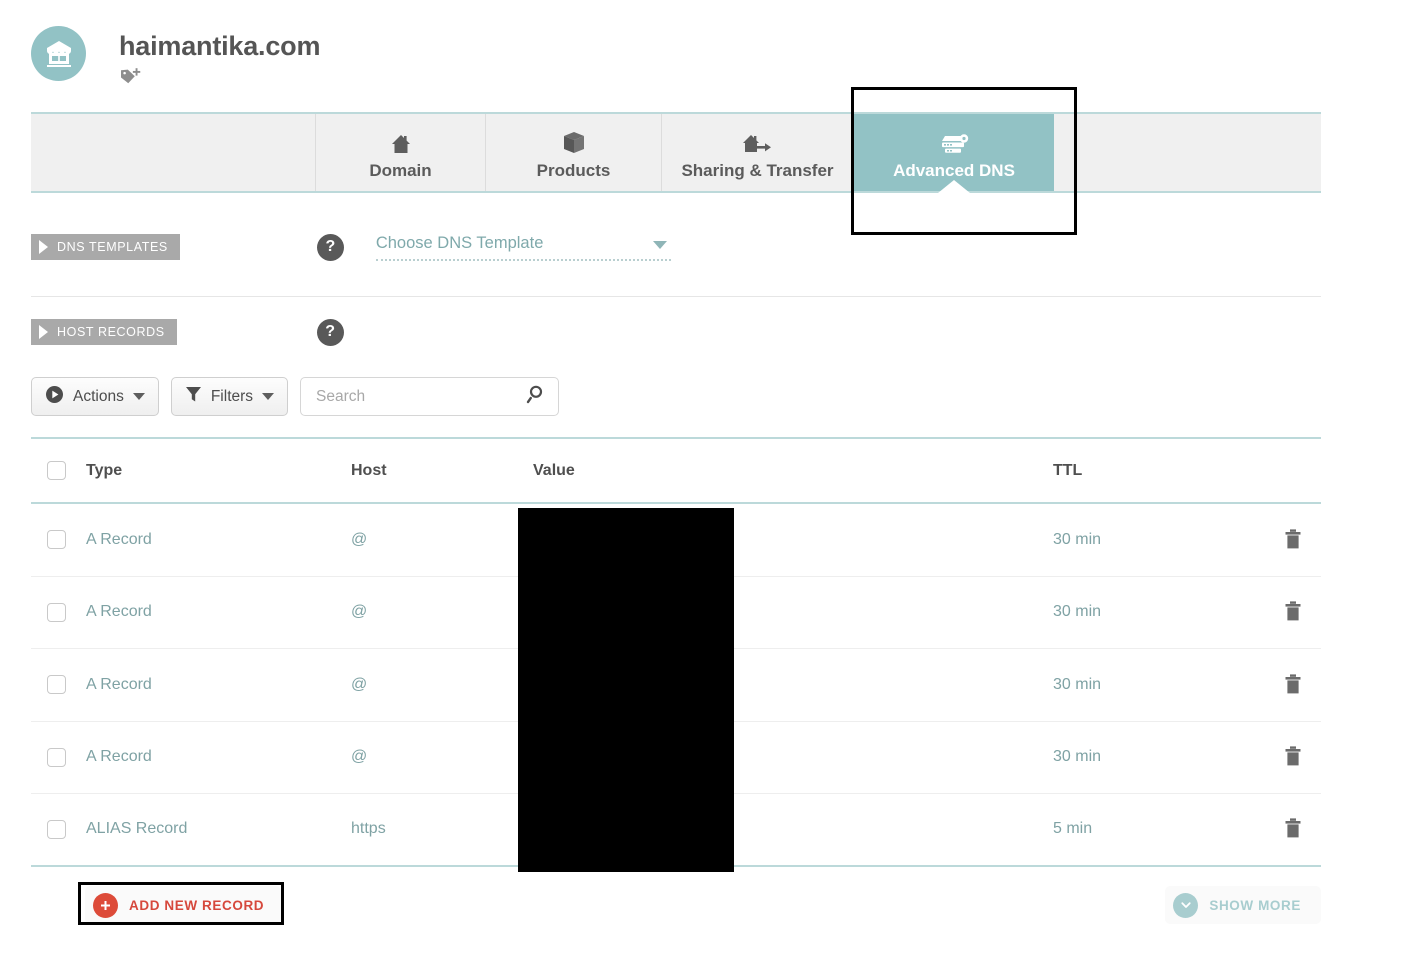 The height and width of the screenshot is (968, 1422). Describe the element at coordinates (459, 242) in the screenshot. I see `choose-dns-template-value: Choose DNS Template` at that location.